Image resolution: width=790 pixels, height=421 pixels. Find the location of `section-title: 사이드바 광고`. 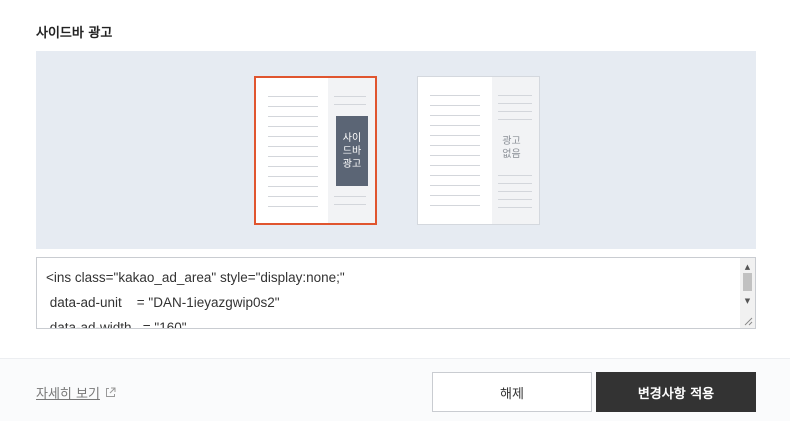

section-title: 사이드바 광고 is located at coordinates (74, 33).